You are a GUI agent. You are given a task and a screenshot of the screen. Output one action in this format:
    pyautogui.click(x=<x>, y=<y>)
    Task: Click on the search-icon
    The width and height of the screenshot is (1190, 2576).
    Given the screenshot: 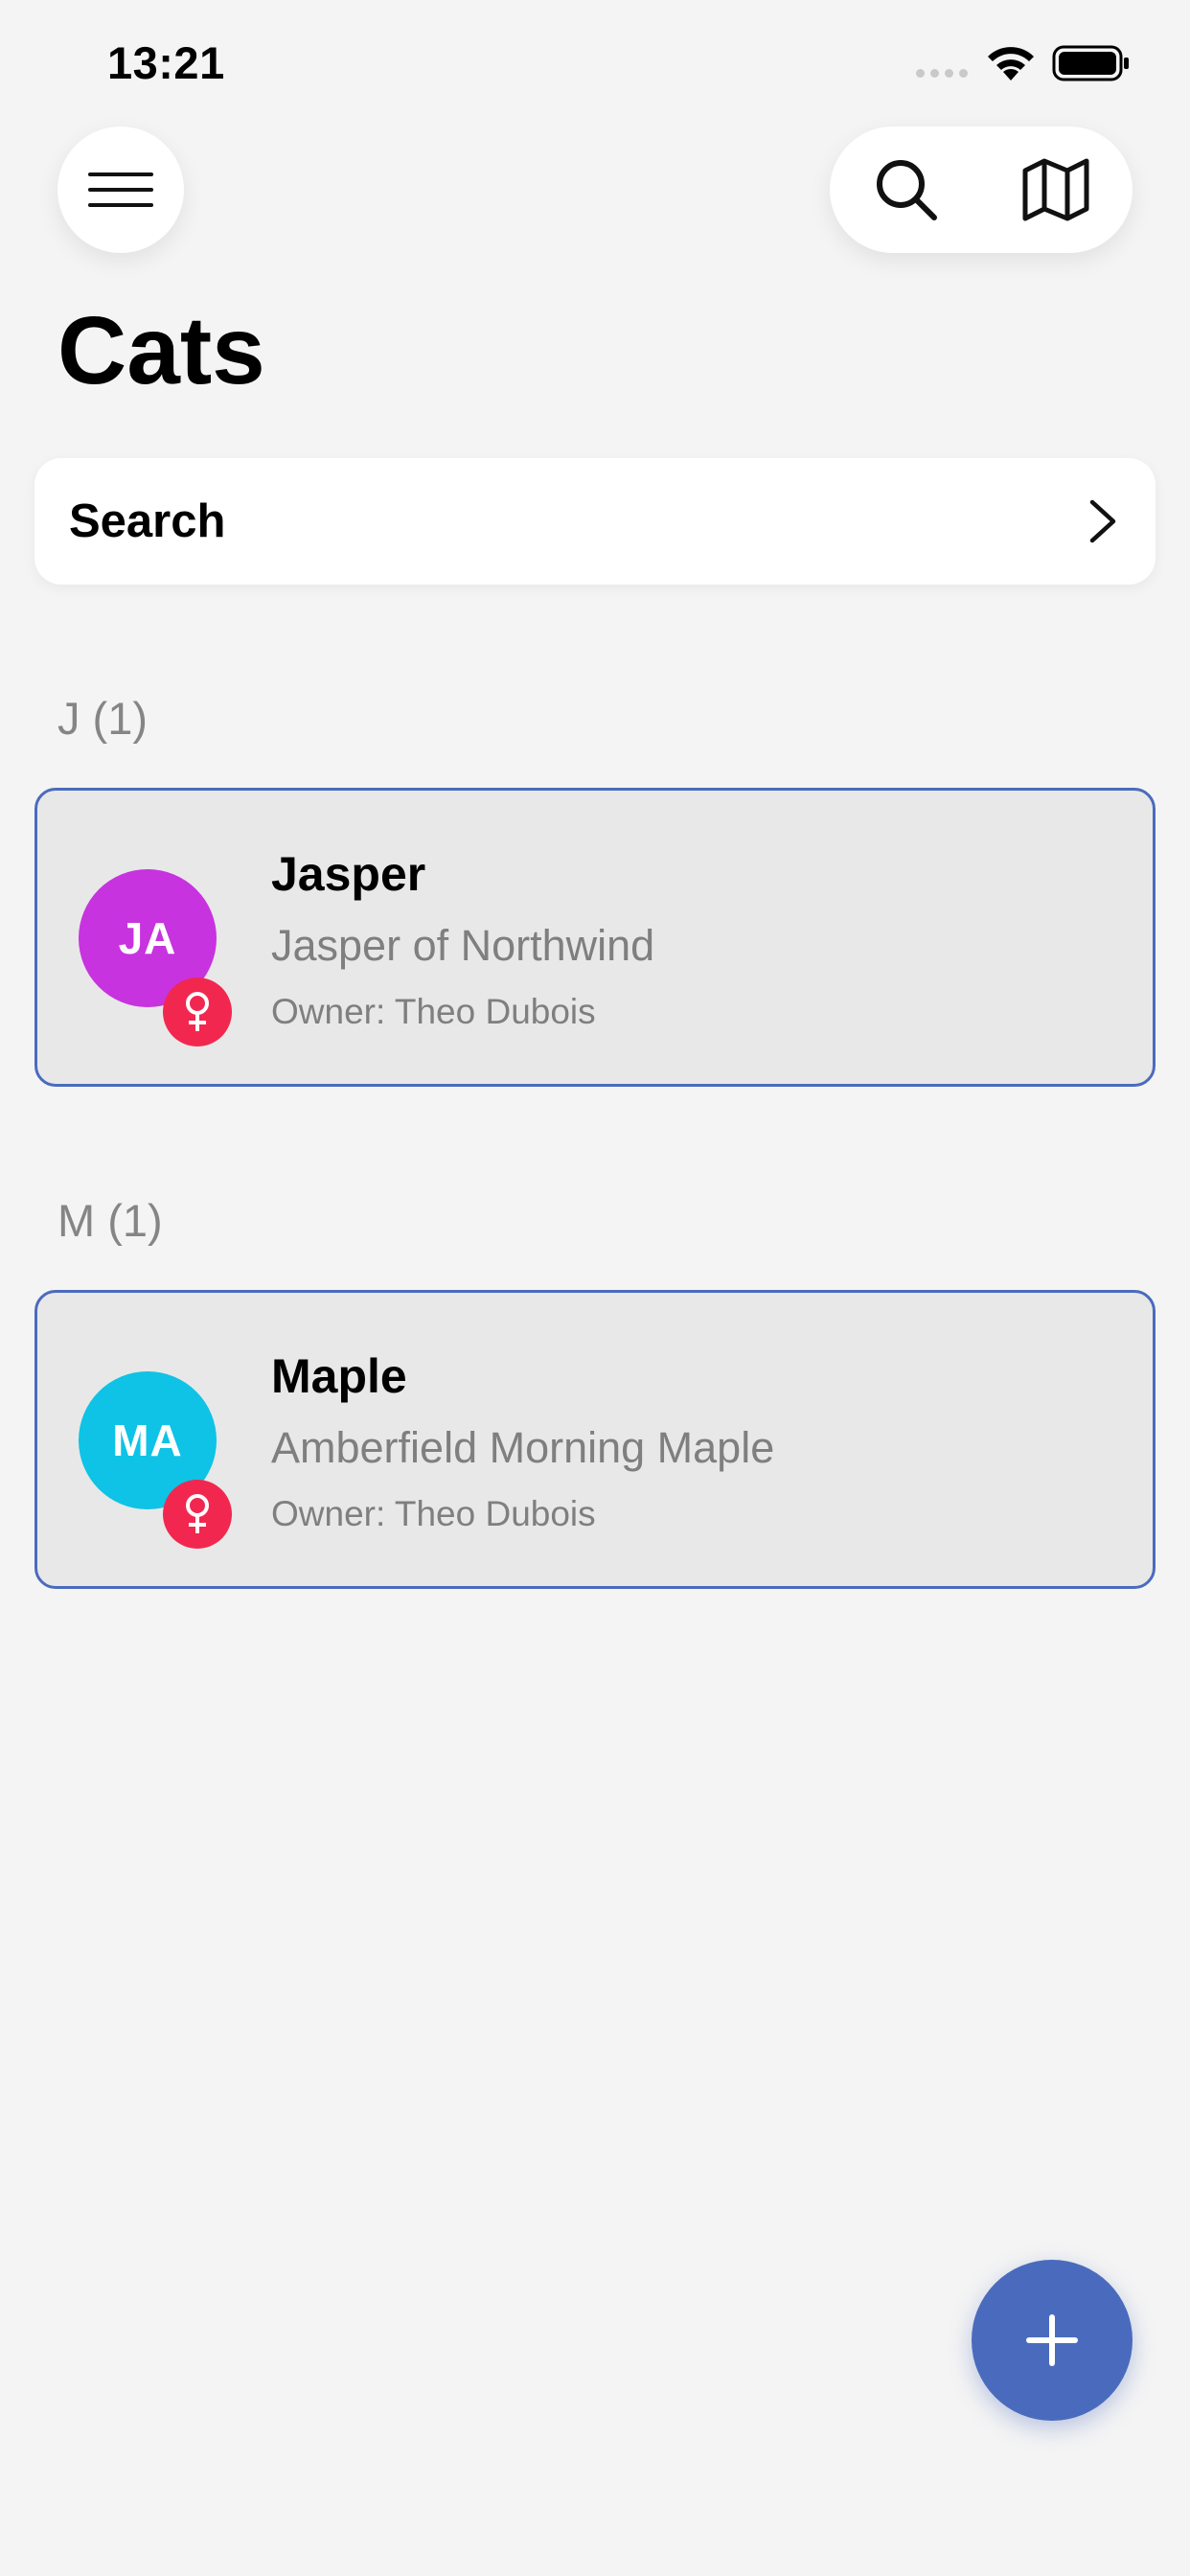 What is the action you would take?
    pyautogui.click(x=907, y=190)
    